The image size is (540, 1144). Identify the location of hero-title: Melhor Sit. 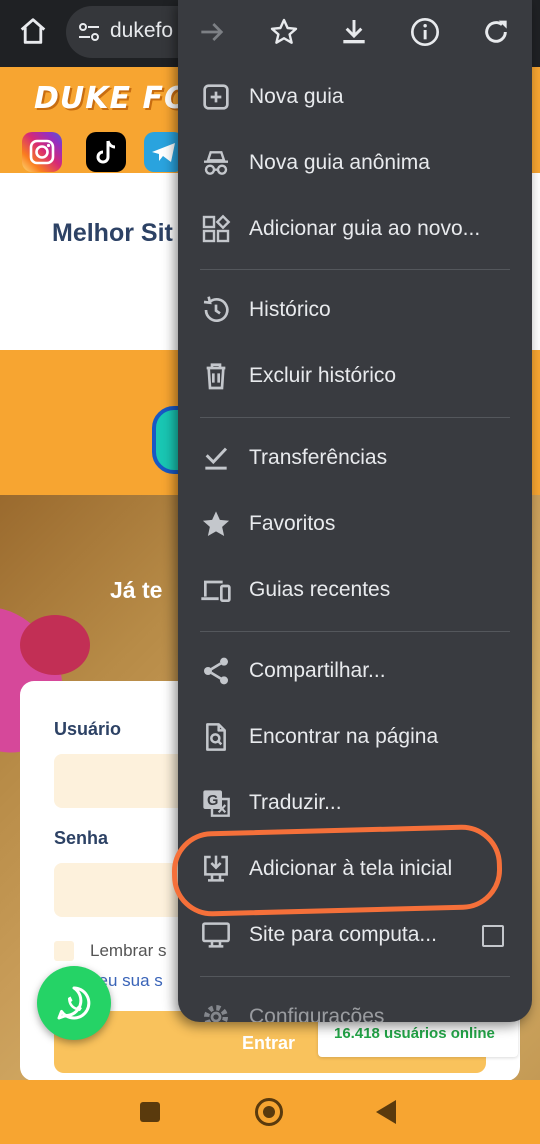
(112, 233).